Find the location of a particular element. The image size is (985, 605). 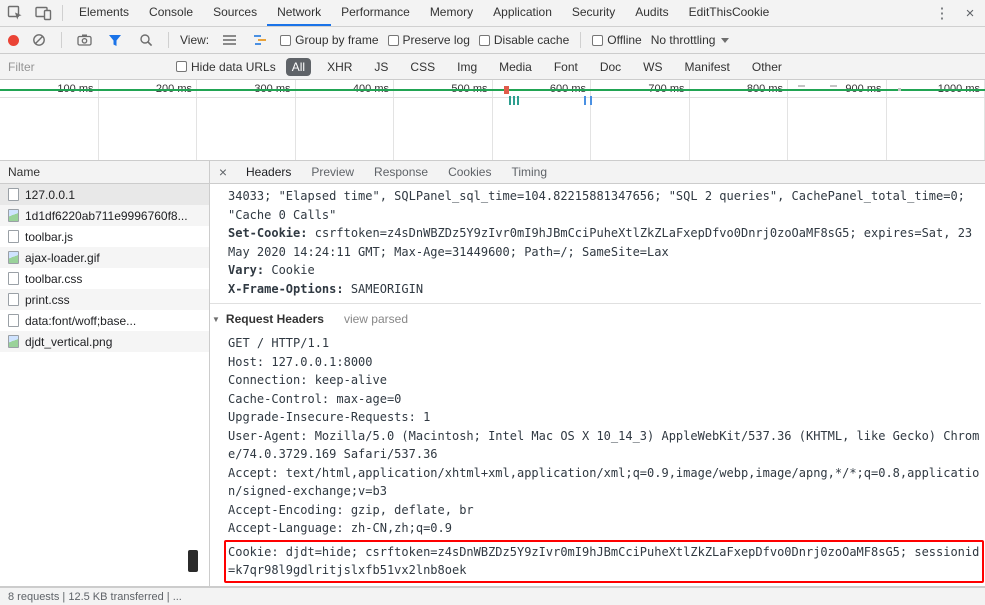

filter-type-doc: Doc is located at coordinates (610, 67).